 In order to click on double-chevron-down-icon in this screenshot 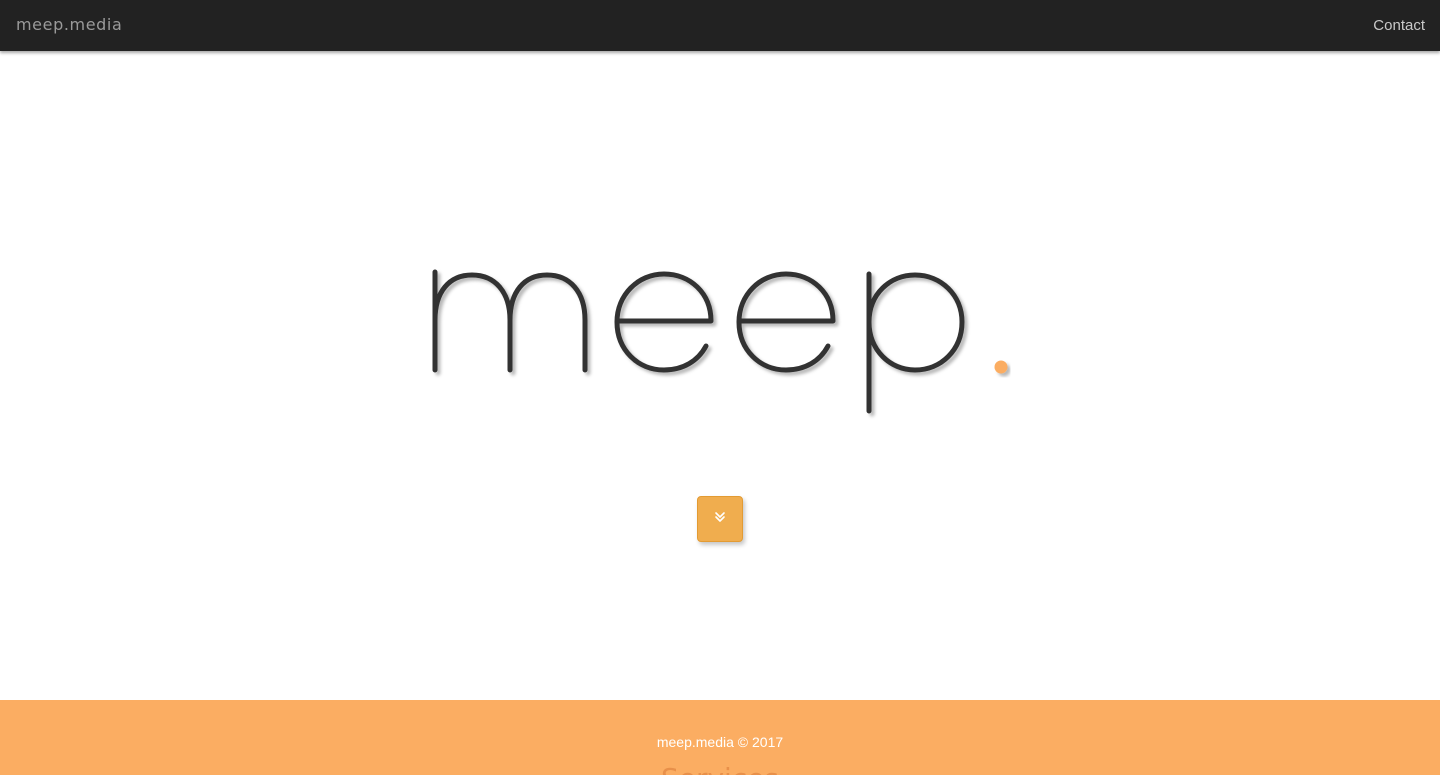, I will do `click(720, 519)`.